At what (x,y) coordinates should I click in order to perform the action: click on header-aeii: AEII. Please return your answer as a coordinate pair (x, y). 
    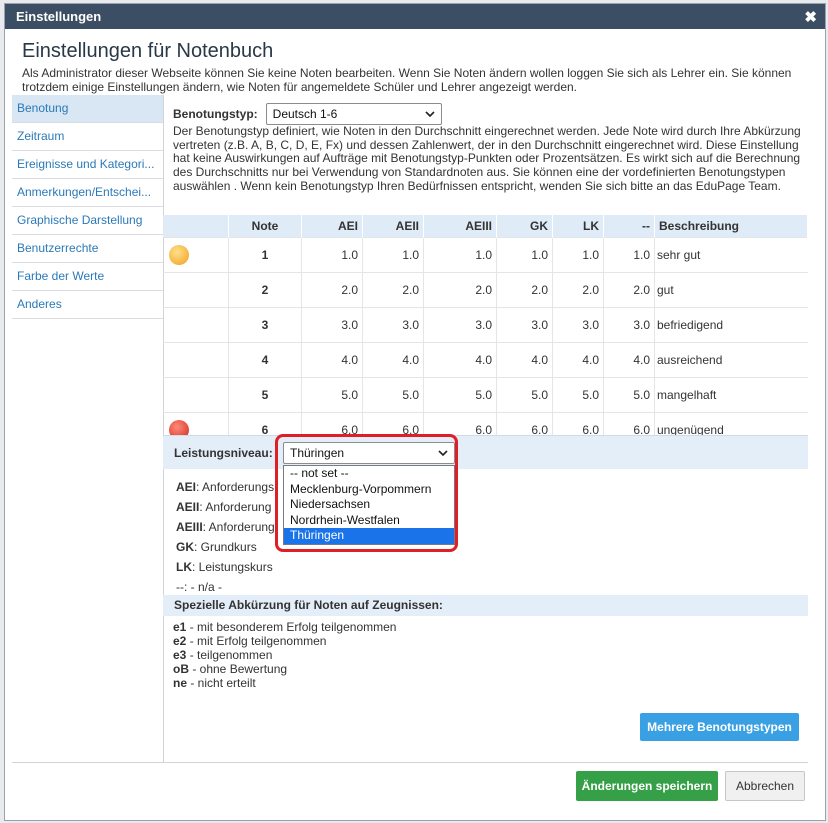
    Looking at the image, I should click on (393, 226).